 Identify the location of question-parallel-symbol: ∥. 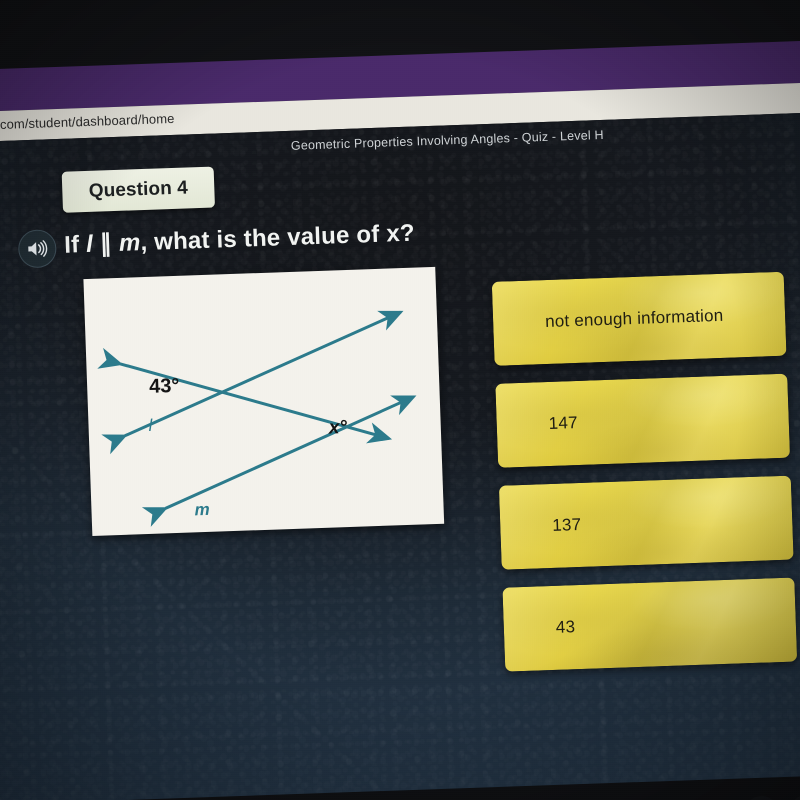
(106, 243).